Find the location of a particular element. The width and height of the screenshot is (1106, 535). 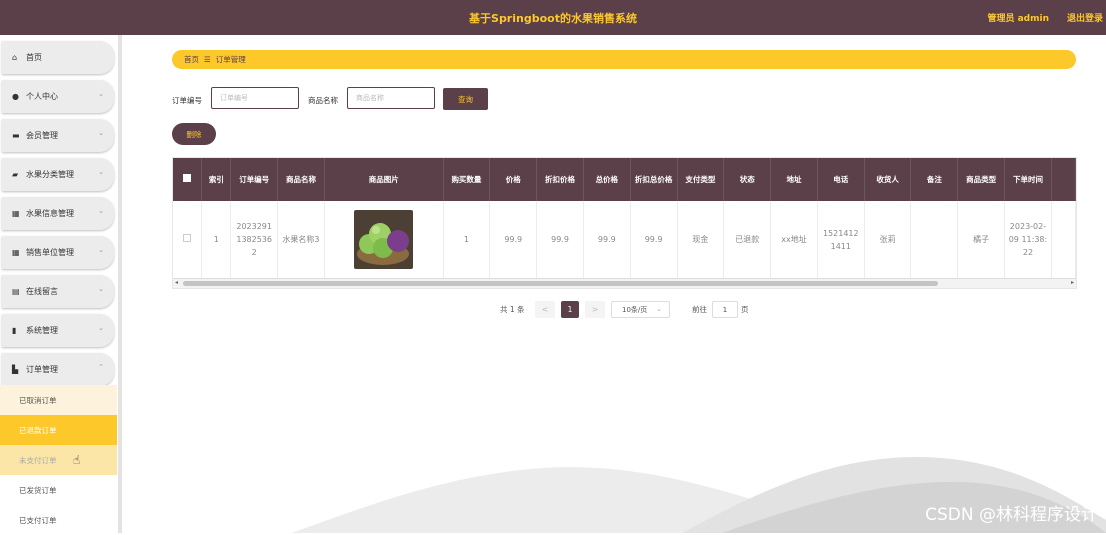

table-header-cell: 商品类型 is located at coordinates (981, 179).